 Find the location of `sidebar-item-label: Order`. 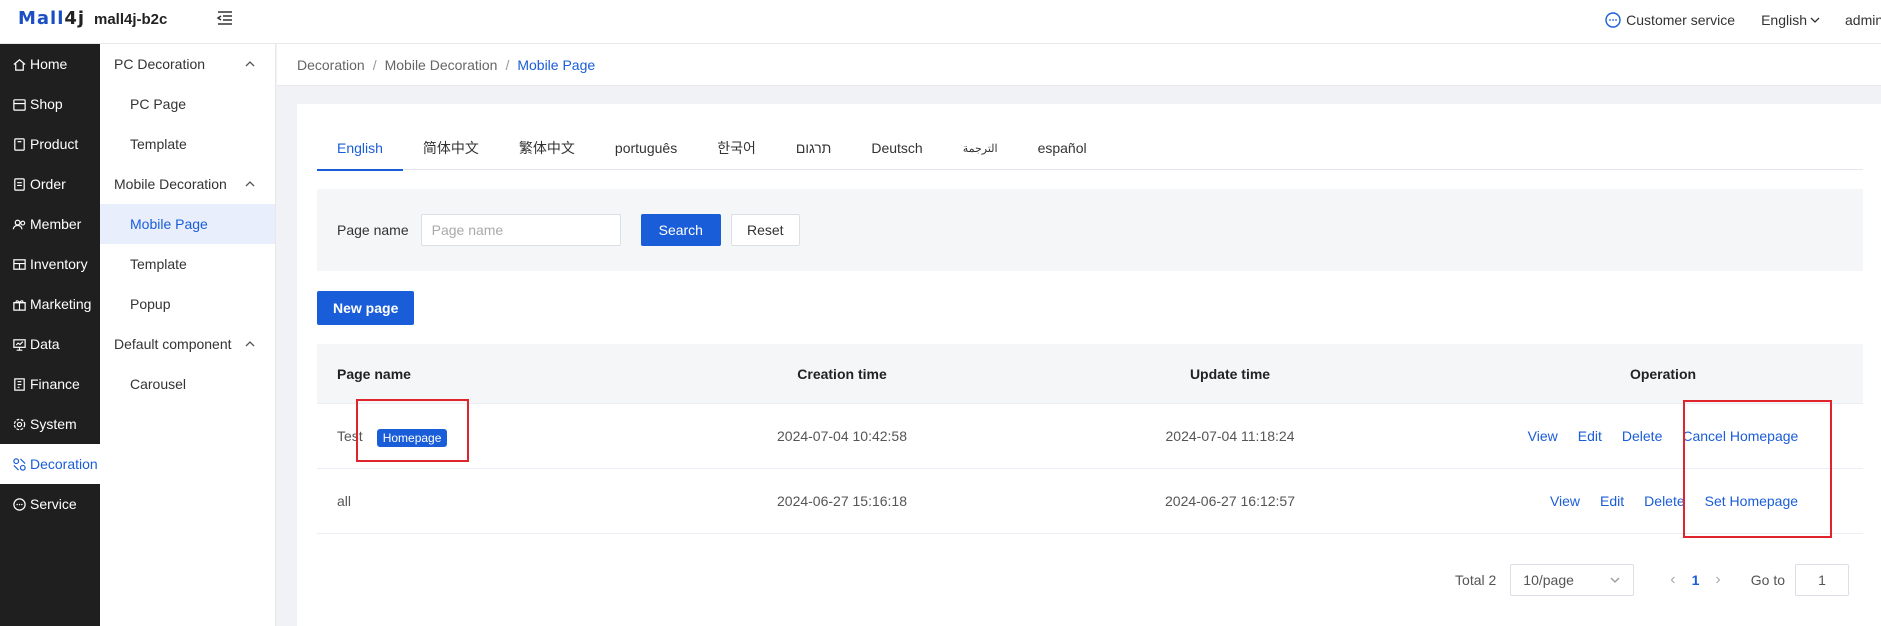

sidebar-item-label: Order is located at coordinates (48, 184).